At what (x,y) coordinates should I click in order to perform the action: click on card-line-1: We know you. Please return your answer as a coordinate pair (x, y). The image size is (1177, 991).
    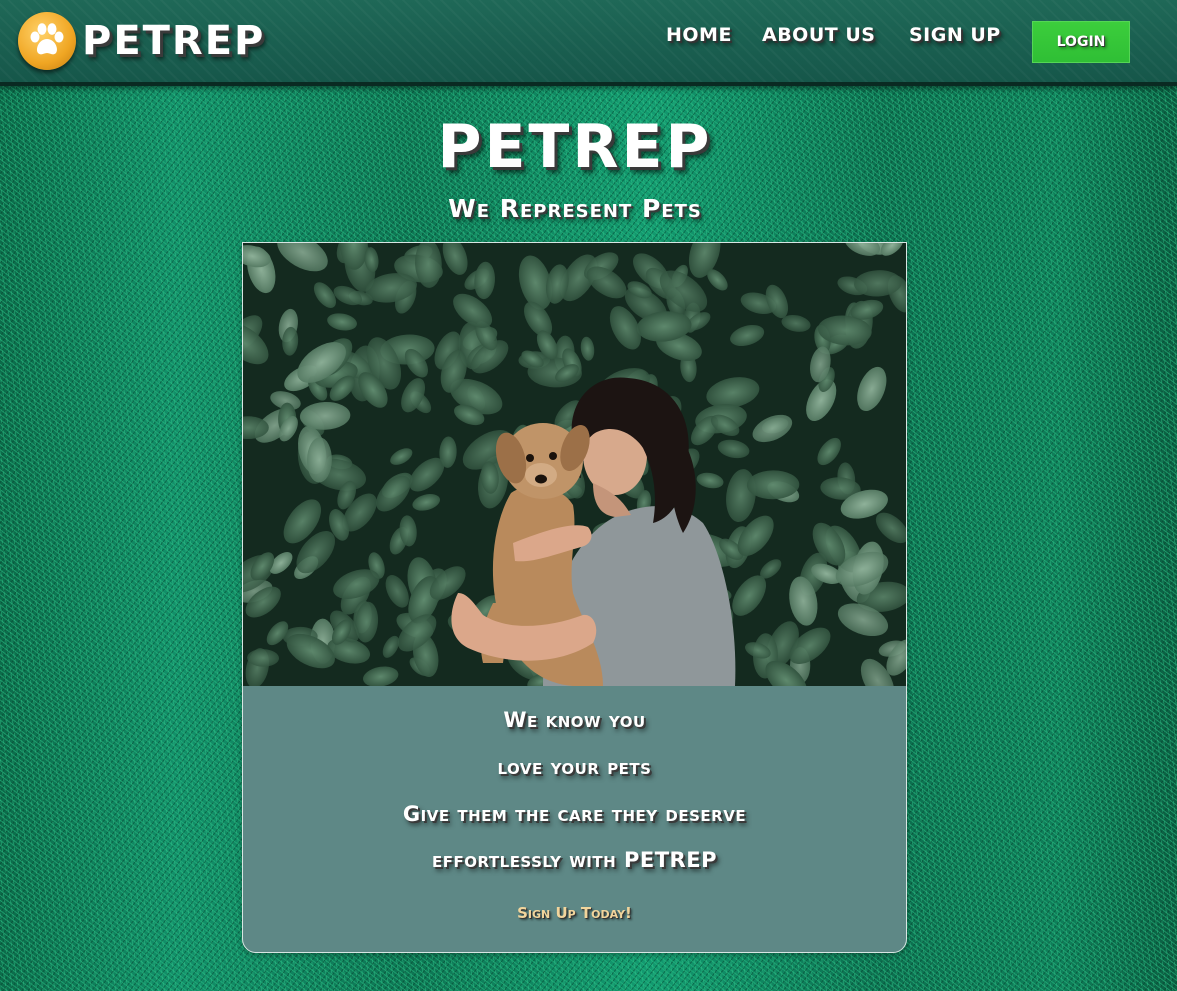
    Looking at the image, I should click on (574, 720).